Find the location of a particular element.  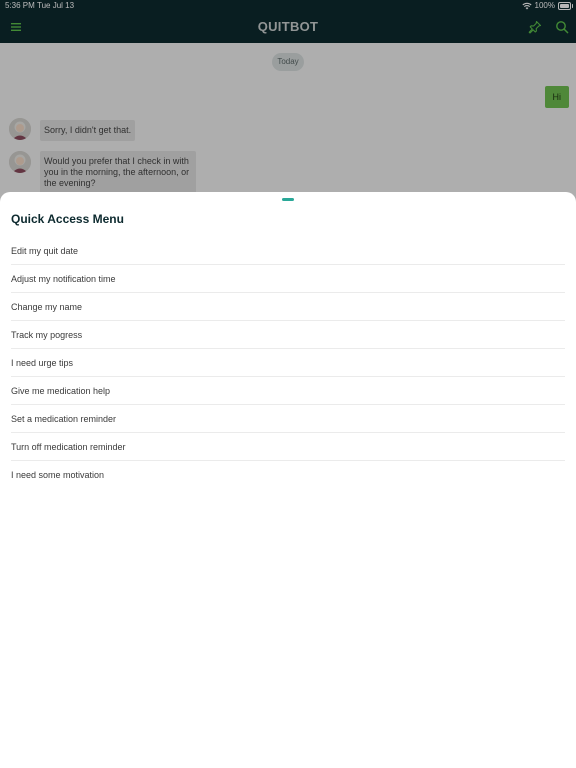

menu-item-edit-quit-date: Edit my quit date is located at coordinates (288, 251).